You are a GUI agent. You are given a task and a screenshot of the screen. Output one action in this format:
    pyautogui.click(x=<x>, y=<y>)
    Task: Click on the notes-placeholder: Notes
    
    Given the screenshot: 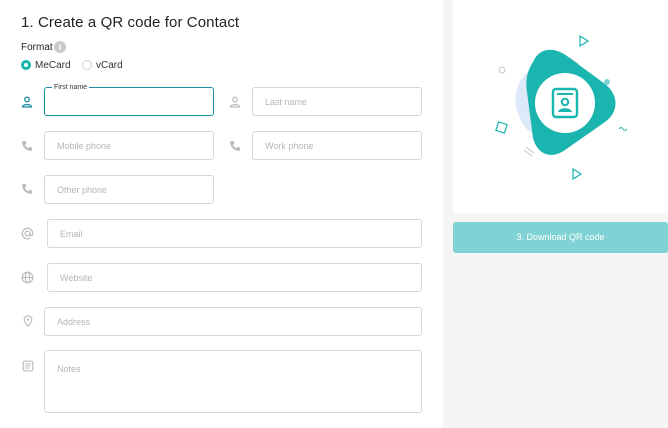 What is the action you would take?
    pyautogui.click(x=69, y=369)
    